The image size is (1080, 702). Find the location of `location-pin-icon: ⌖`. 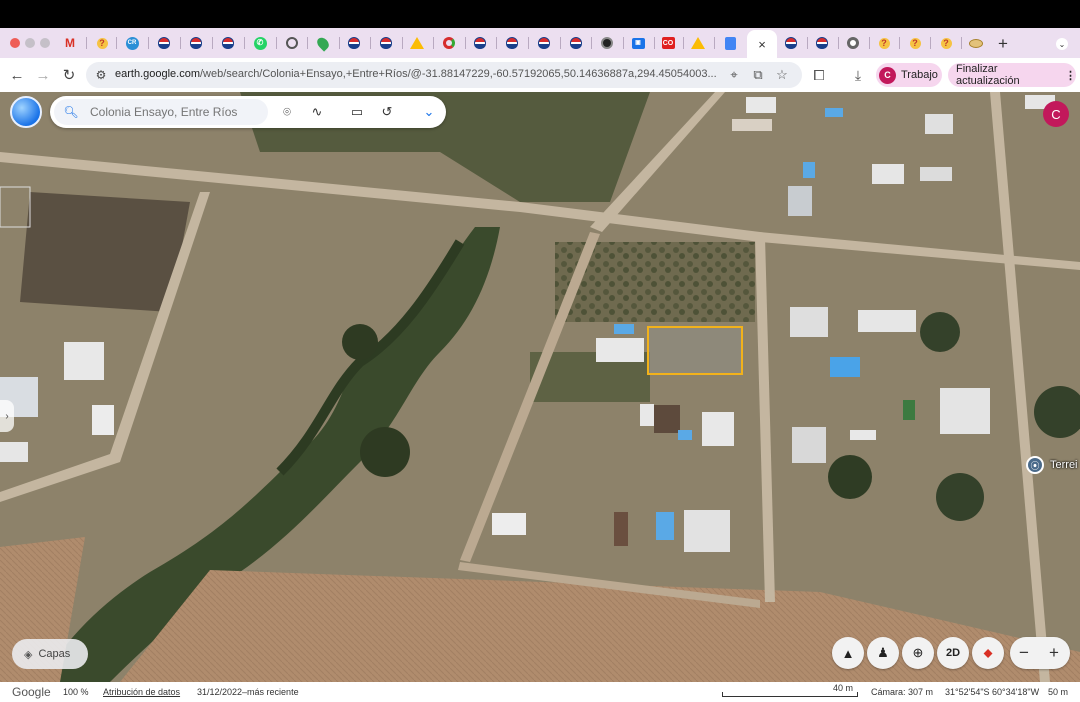

location-pin-icon: ⌖ is located at coordinates (734, 75).